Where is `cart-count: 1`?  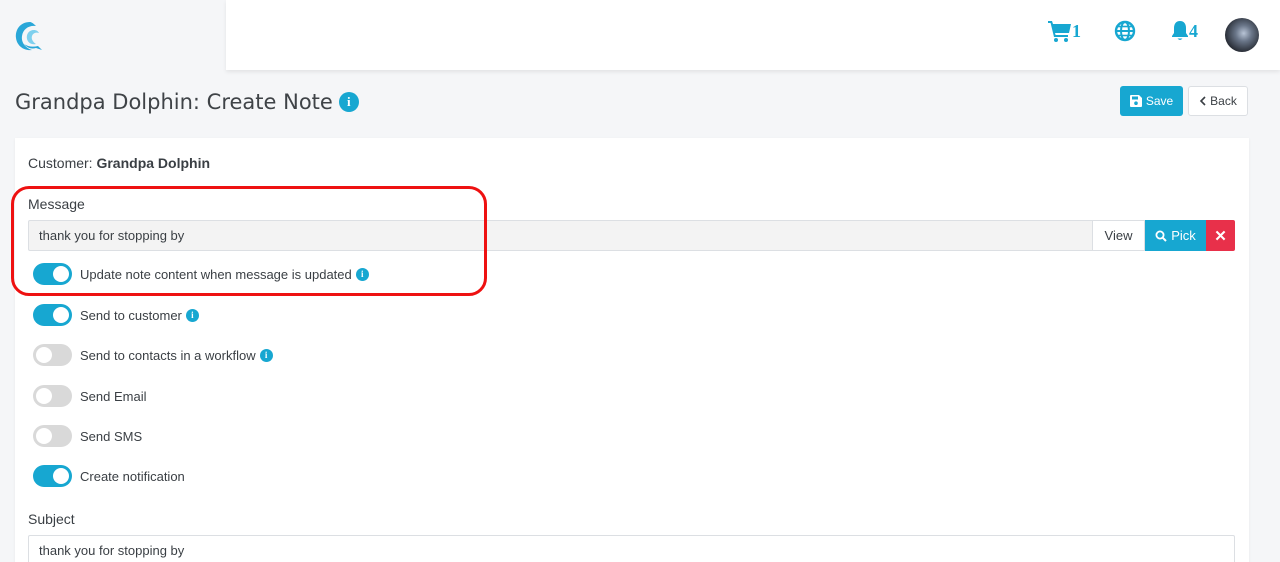
cart-count: 1 is located at coordinates (1076, 30).